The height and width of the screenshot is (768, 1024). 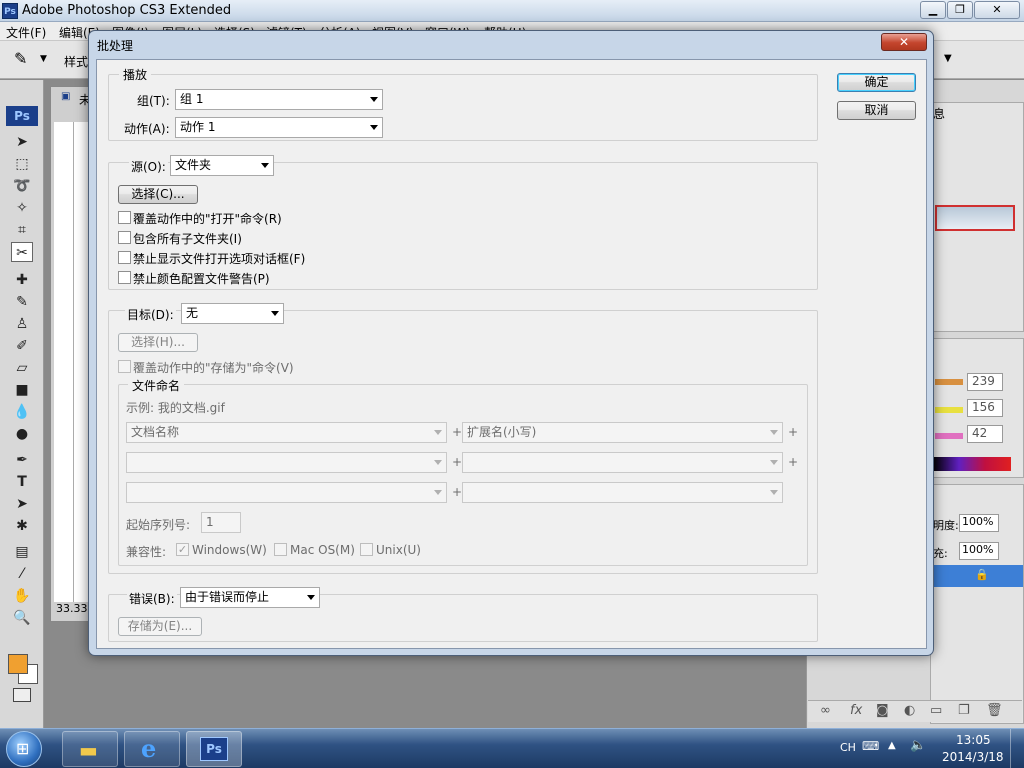 What do you see at coordinates (985, 382) in the screenshot?
I see `red-value: 239` at bounding box center [985, 382].